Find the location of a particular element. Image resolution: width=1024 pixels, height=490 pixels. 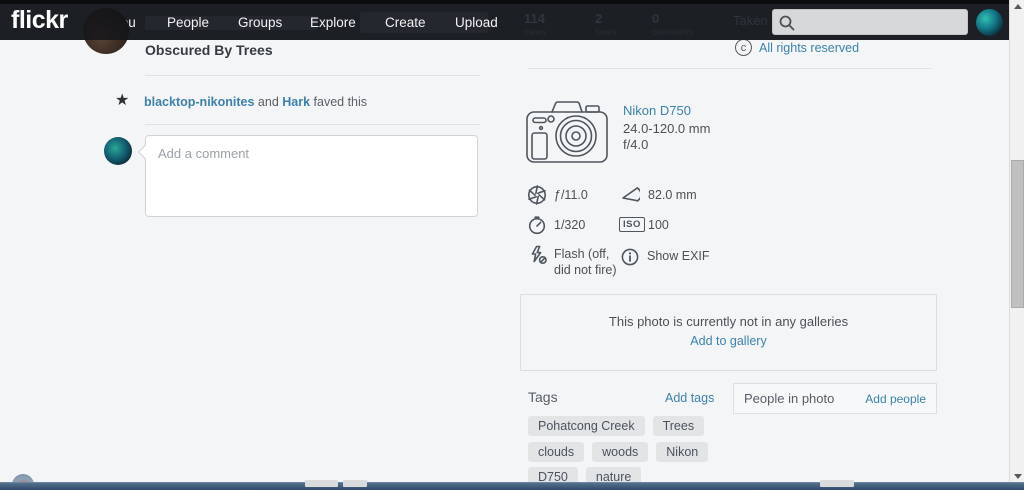

add-people-link: Add people is located at coordinates (895, 399).